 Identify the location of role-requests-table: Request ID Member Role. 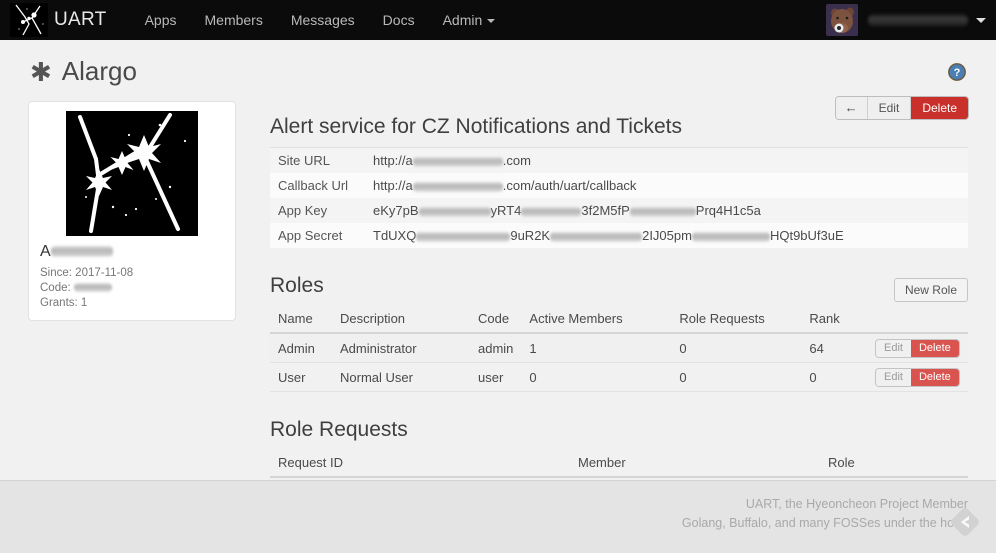
(619, 464).